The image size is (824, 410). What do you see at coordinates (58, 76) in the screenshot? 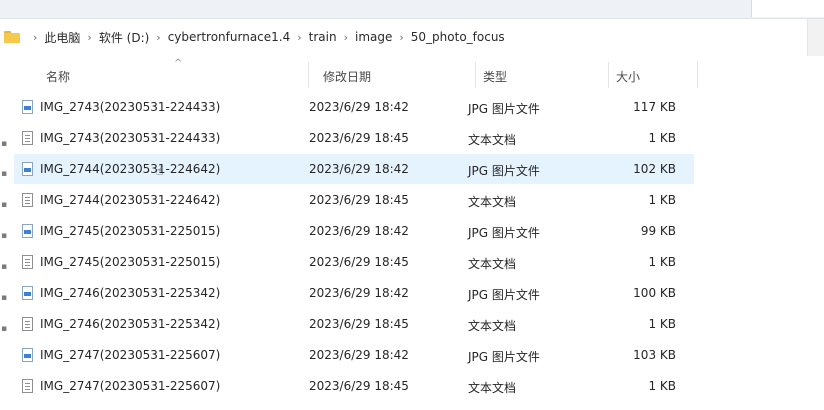
I see `column-header-name: 名称` at bounding box center [58, 76].